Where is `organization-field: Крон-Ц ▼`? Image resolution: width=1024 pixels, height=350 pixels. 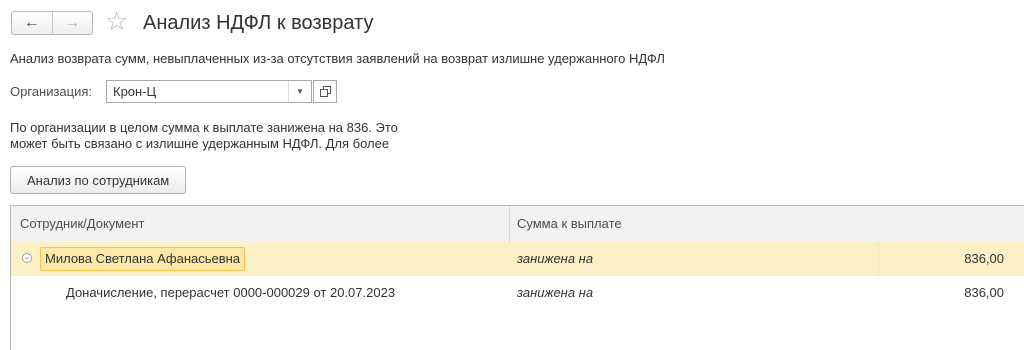 organization-field: Крон-Ц ▼ is located at coordinates (209, 91).